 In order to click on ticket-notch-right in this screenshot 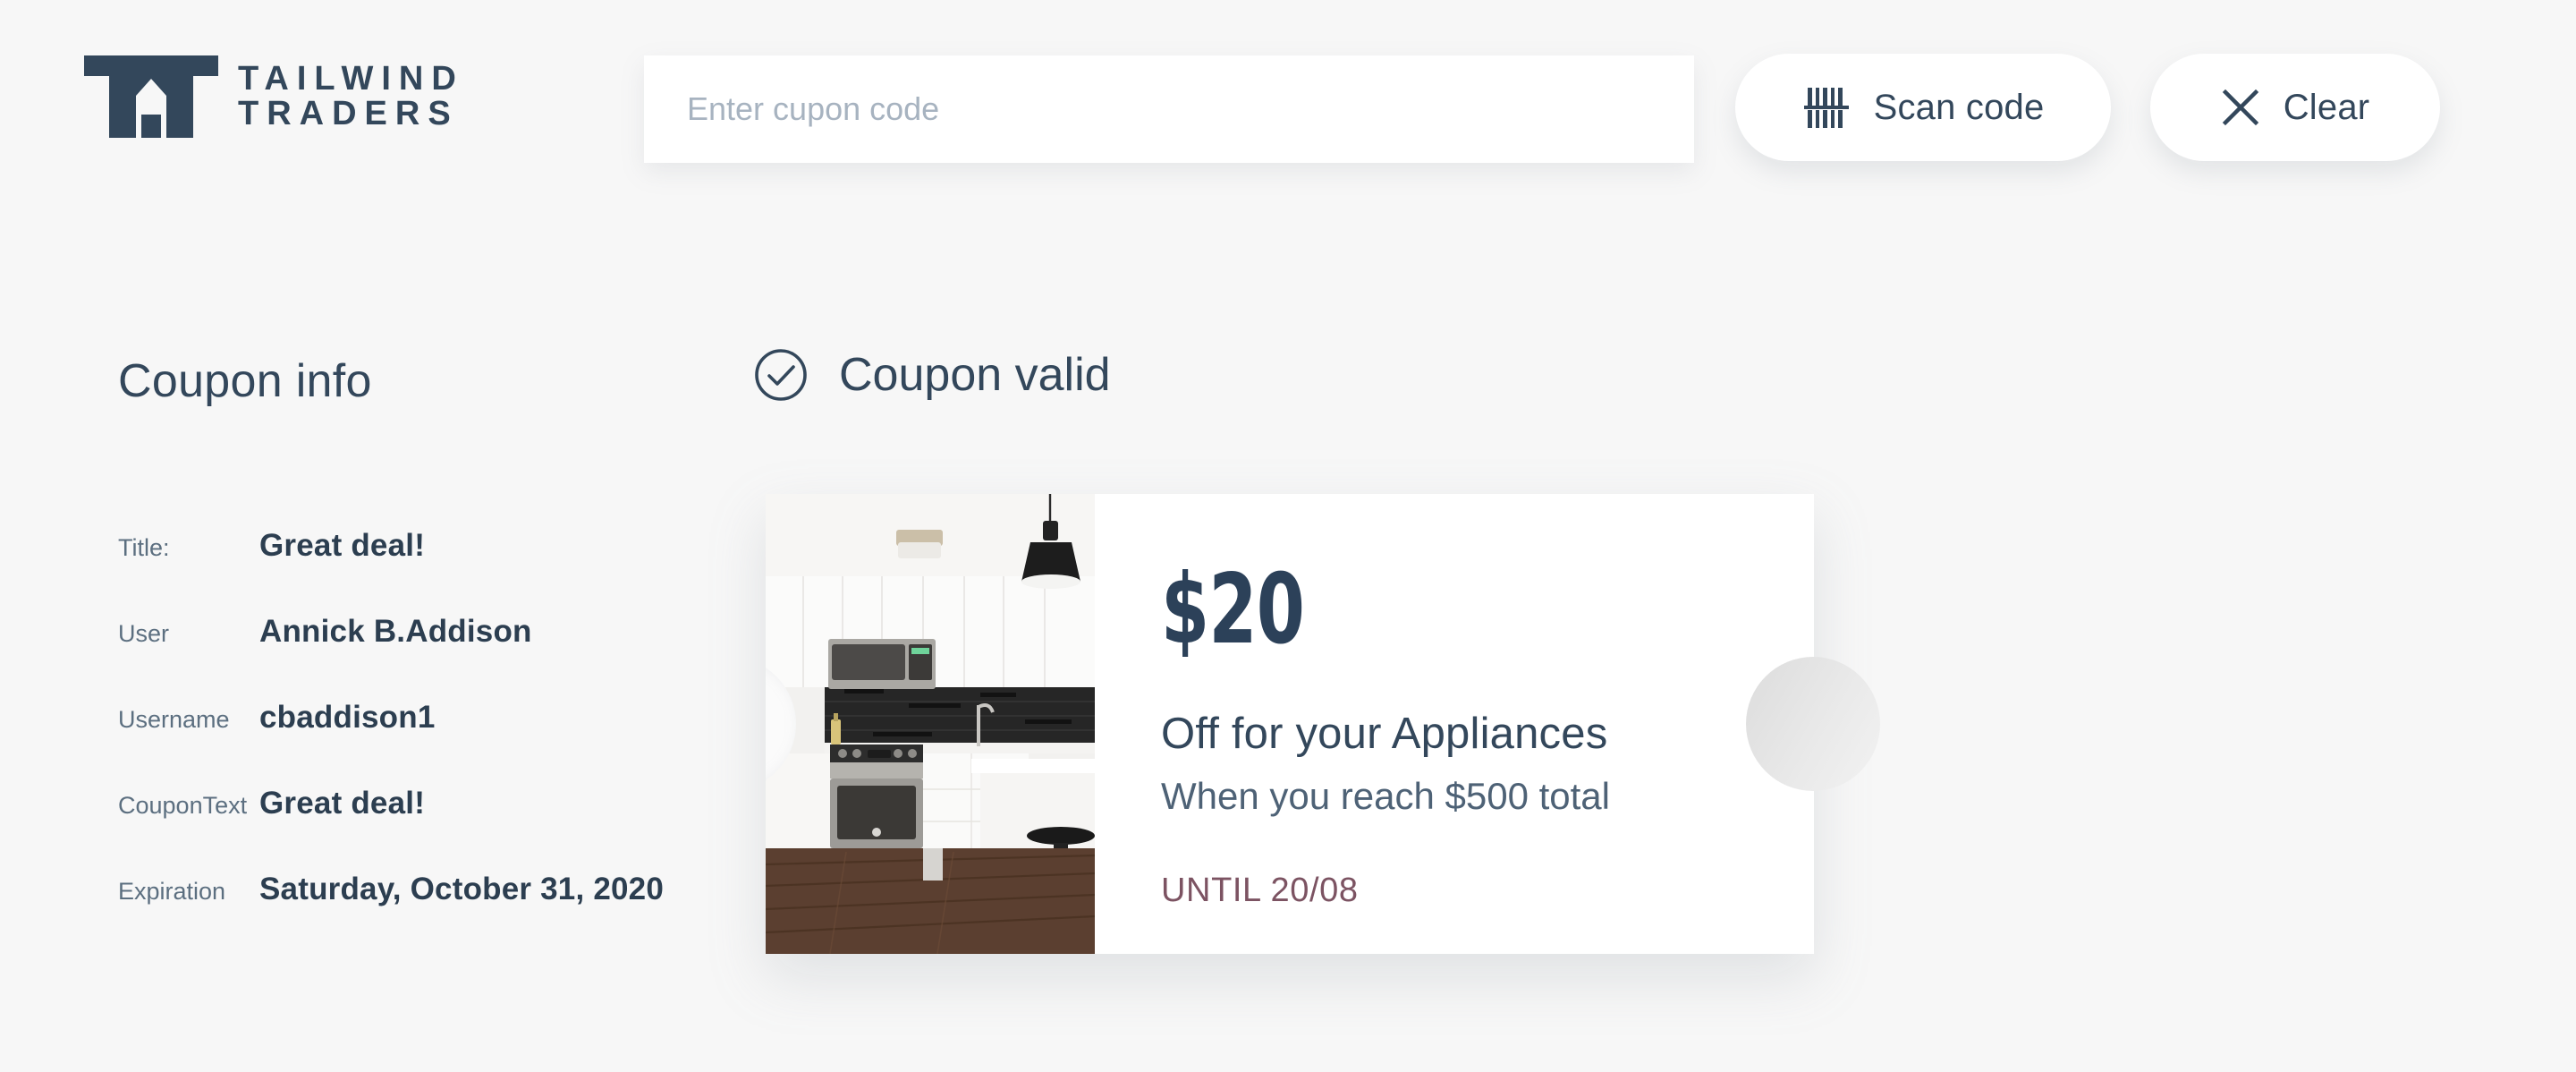, I will do `click(1813, 724)`.